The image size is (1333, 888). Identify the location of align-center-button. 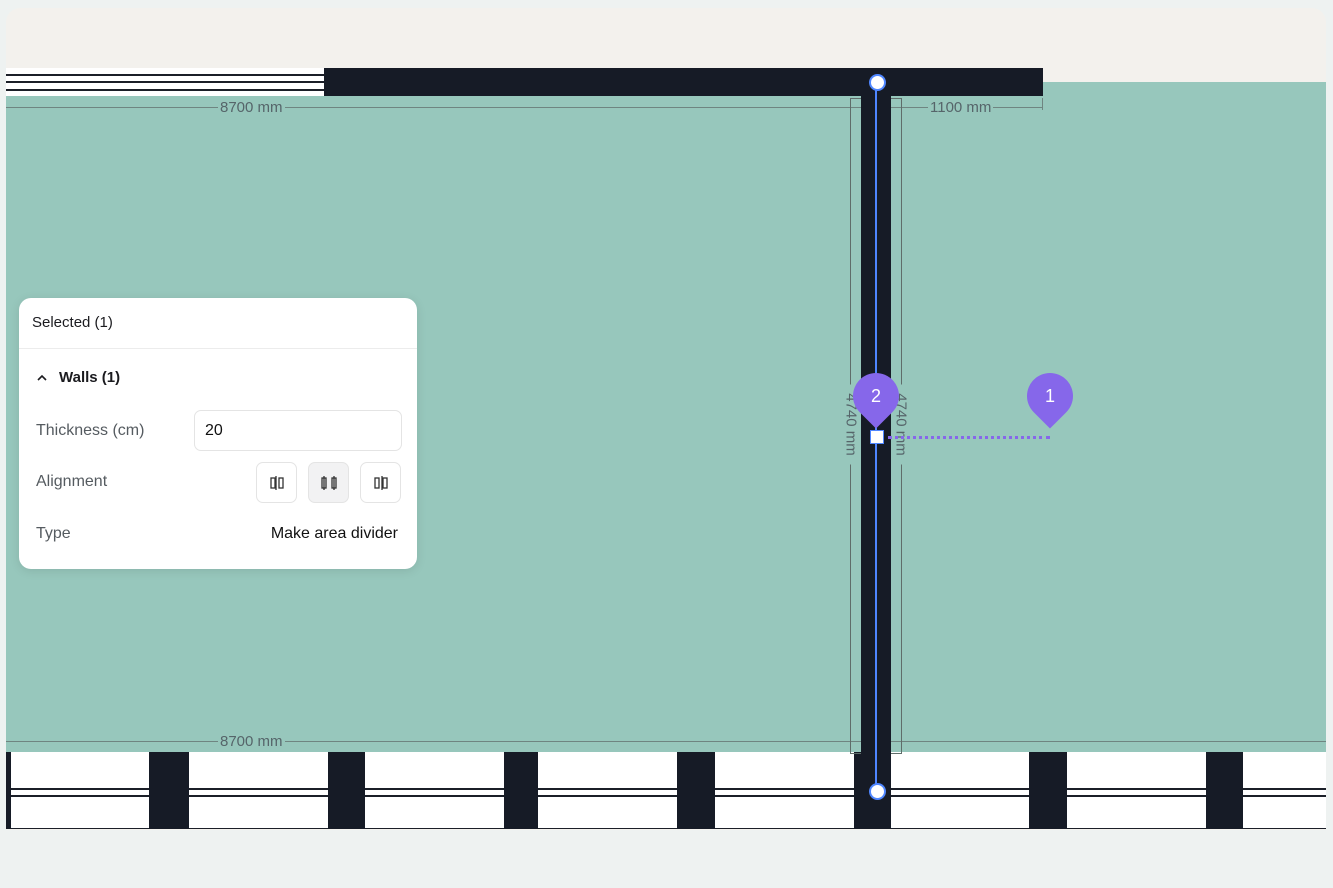
(328, 482).